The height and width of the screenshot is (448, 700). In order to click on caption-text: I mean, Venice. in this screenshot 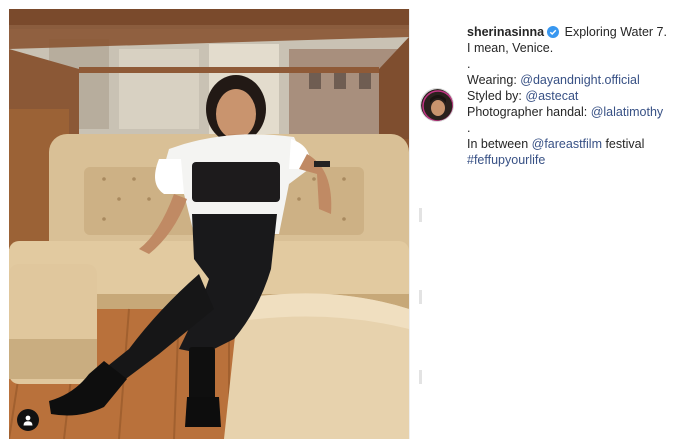, I will do `click(510, 48)`.